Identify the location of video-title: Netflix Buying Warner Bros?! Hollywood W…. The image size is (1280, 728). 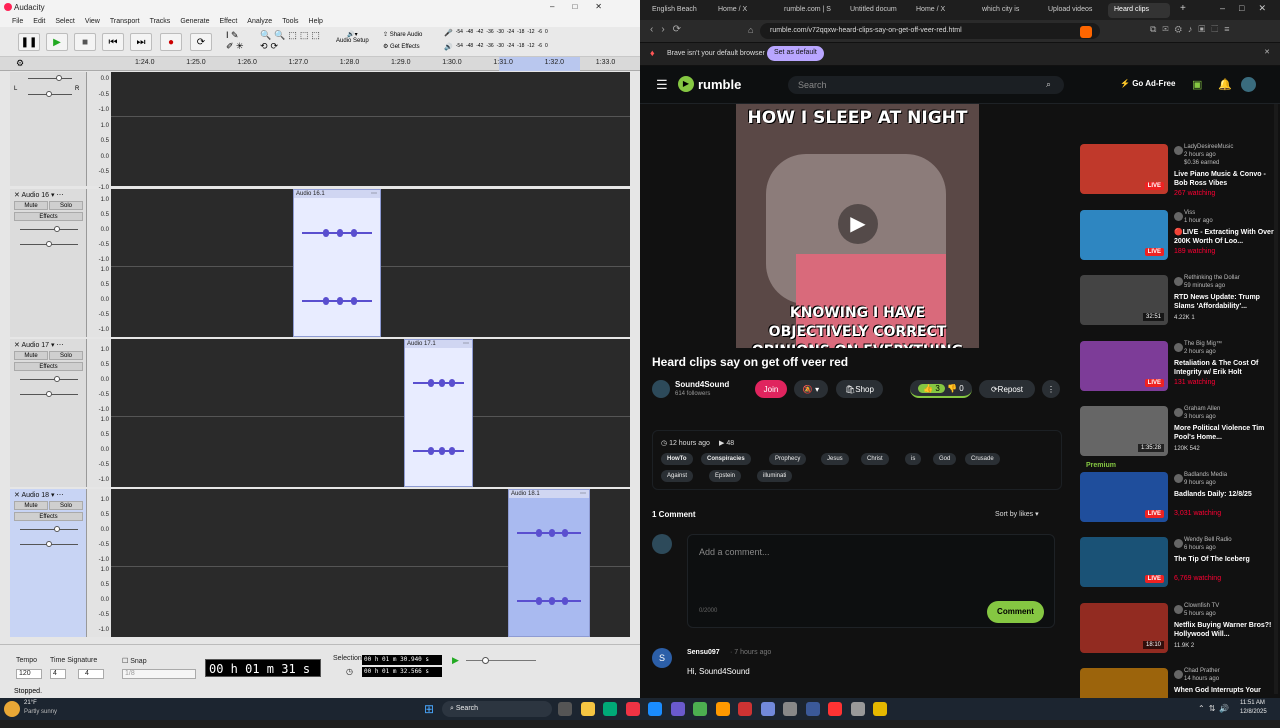
(1224, 630).